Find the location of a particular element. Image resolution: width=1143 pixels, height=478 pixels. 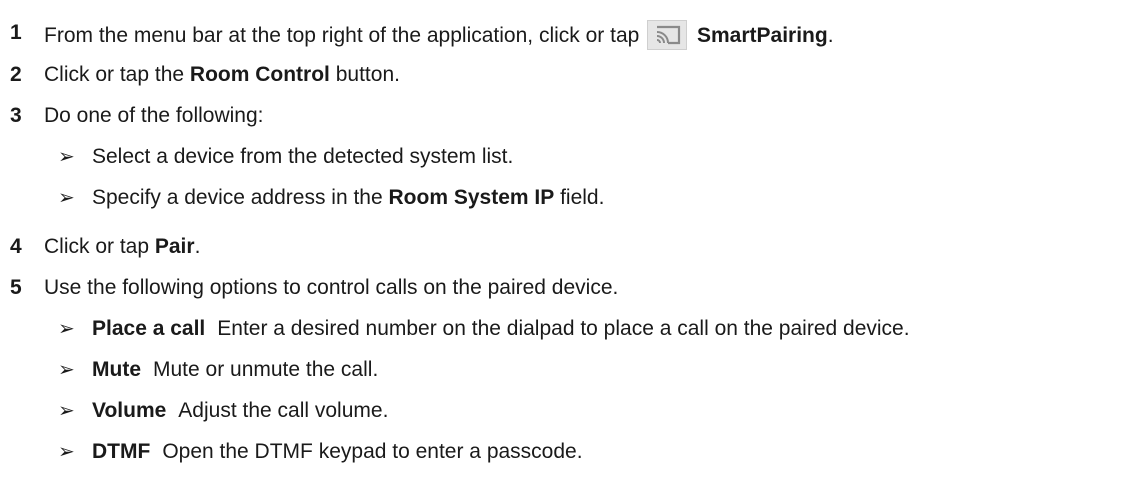

step-number: 2 is located at coordinates (16, 74).